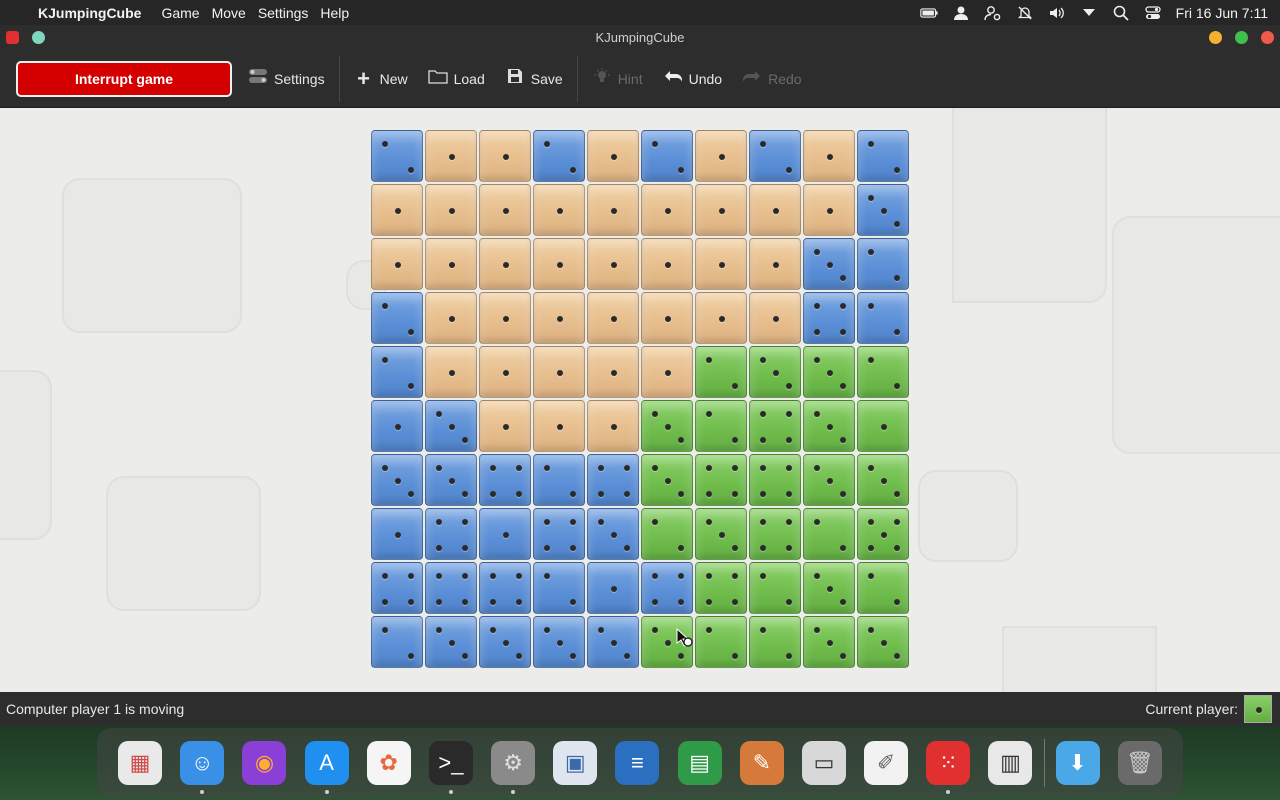 This screenshot has width=1280, height=800. What do you see at coordinates (397, 156) in the screenshot?
I see `cube-r0-c0` at bounding box center [397, 156].